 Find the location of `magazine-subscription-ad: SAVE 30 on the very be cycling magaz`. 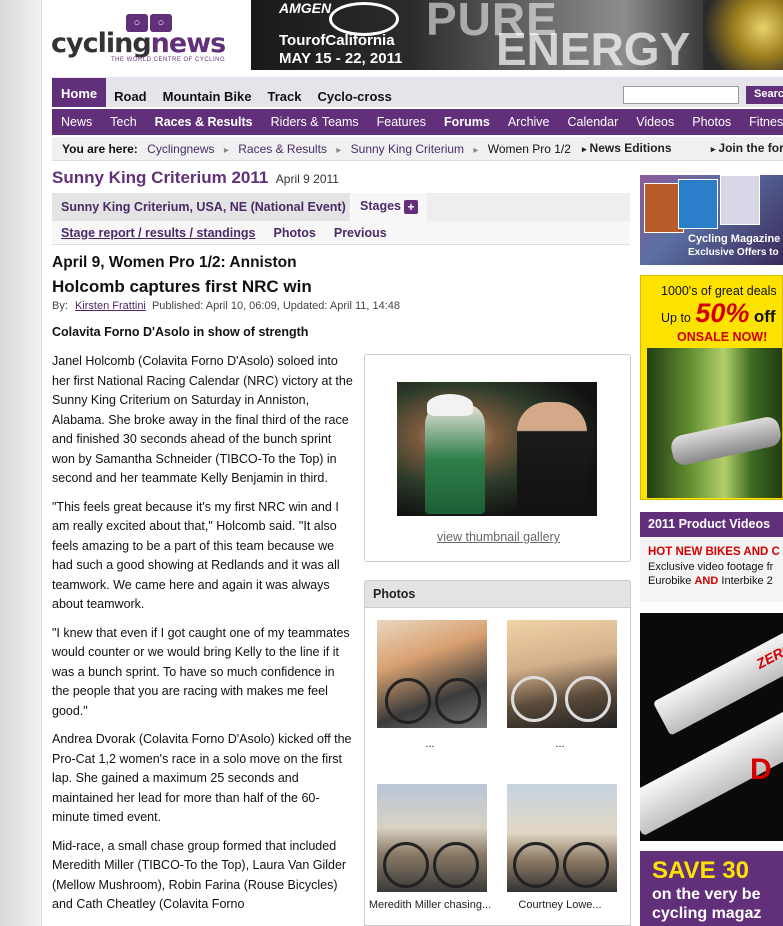

magazine-subscription-ad: SAVE 30 on the very be cycling magaz is located at coordinates (711, 888).